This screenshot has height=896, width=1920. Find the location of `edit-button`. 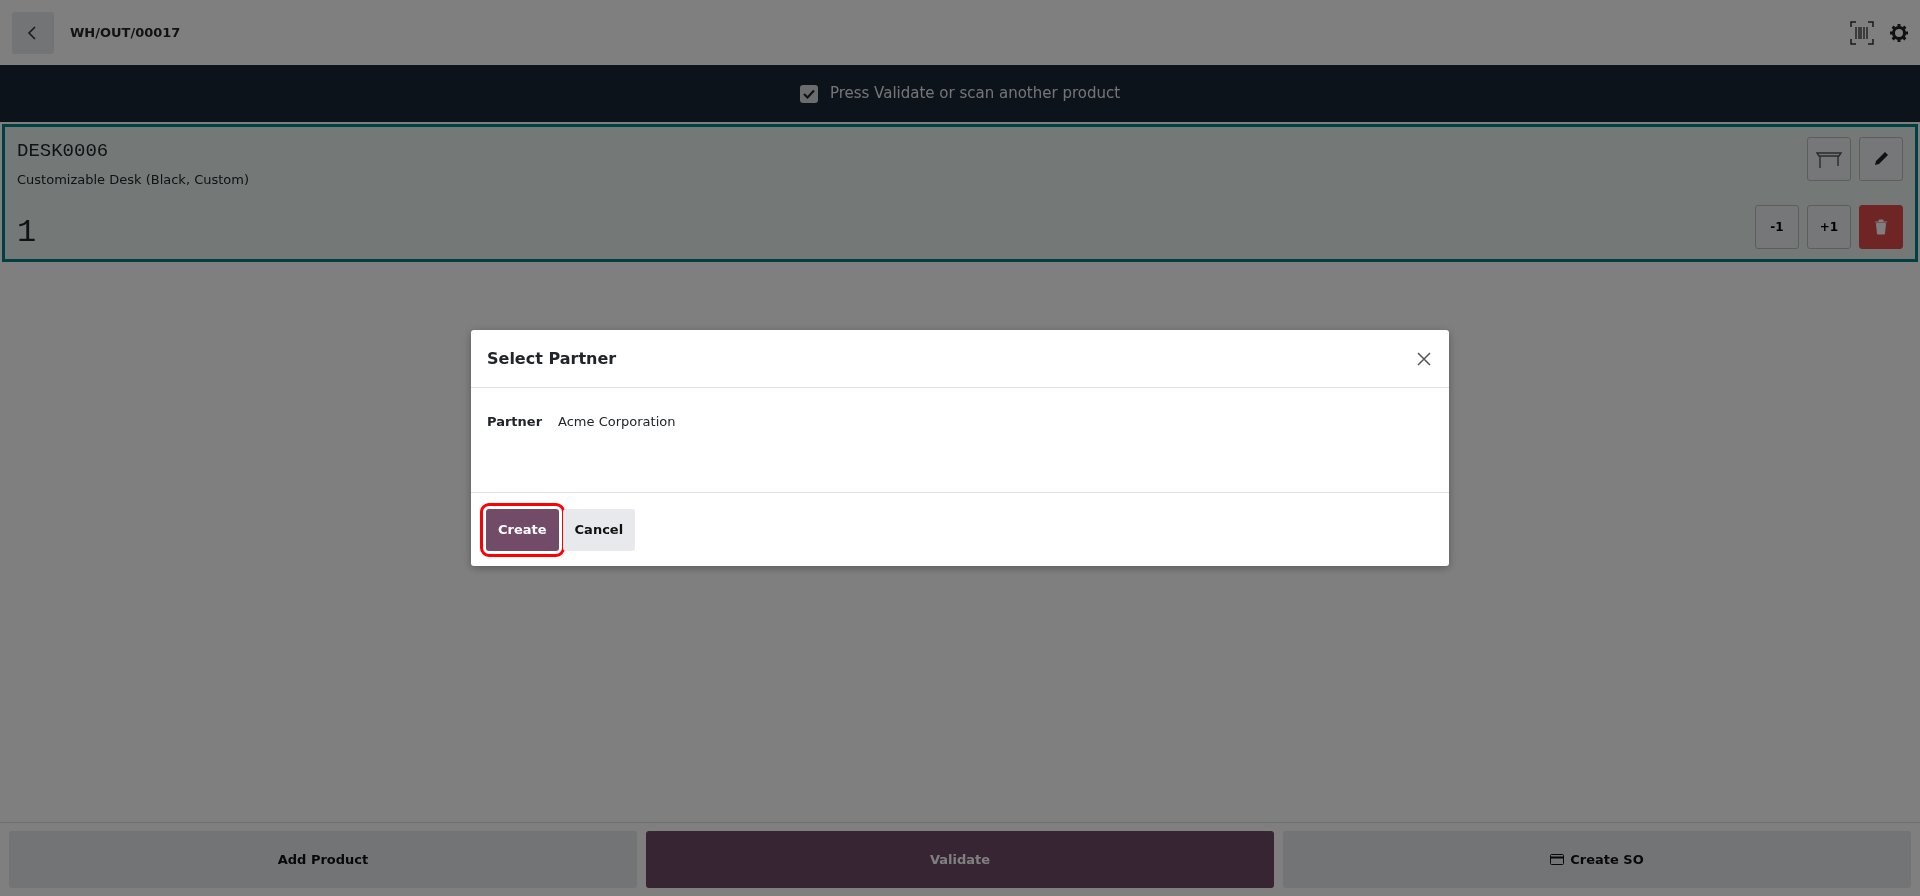

edit-button is located at coordinates (1881, 159).